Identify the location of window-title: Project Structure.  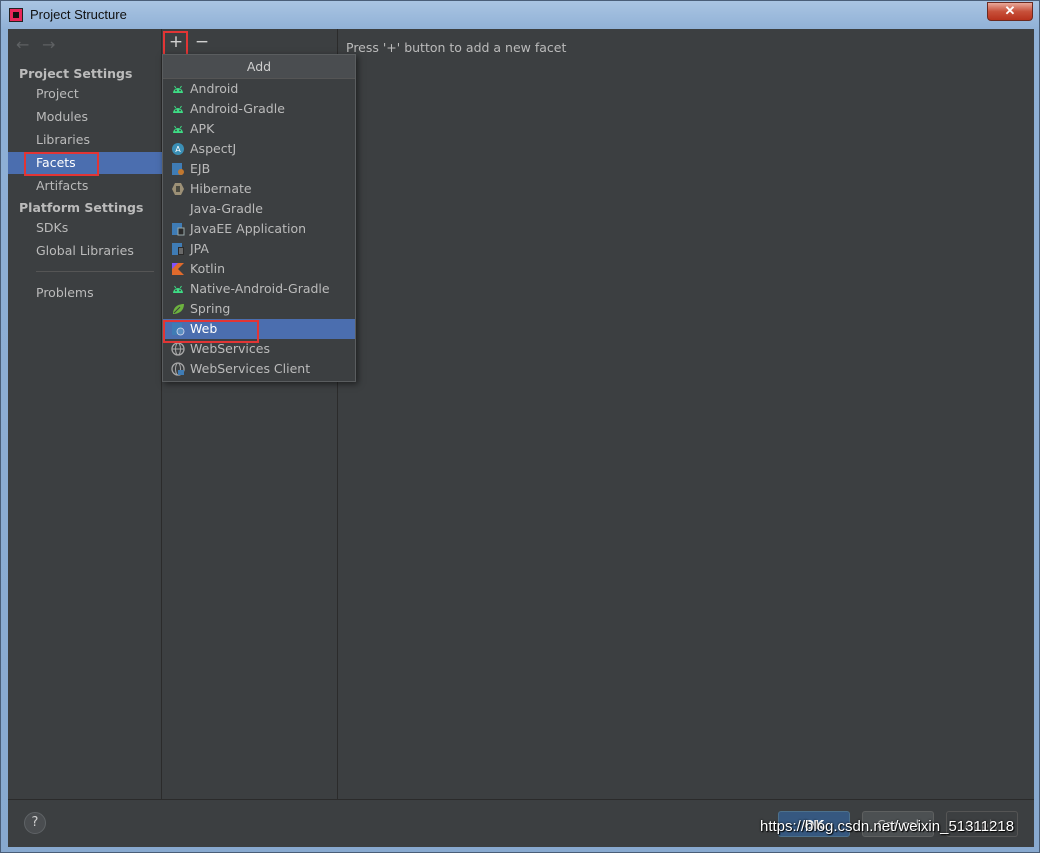
(78, 14).